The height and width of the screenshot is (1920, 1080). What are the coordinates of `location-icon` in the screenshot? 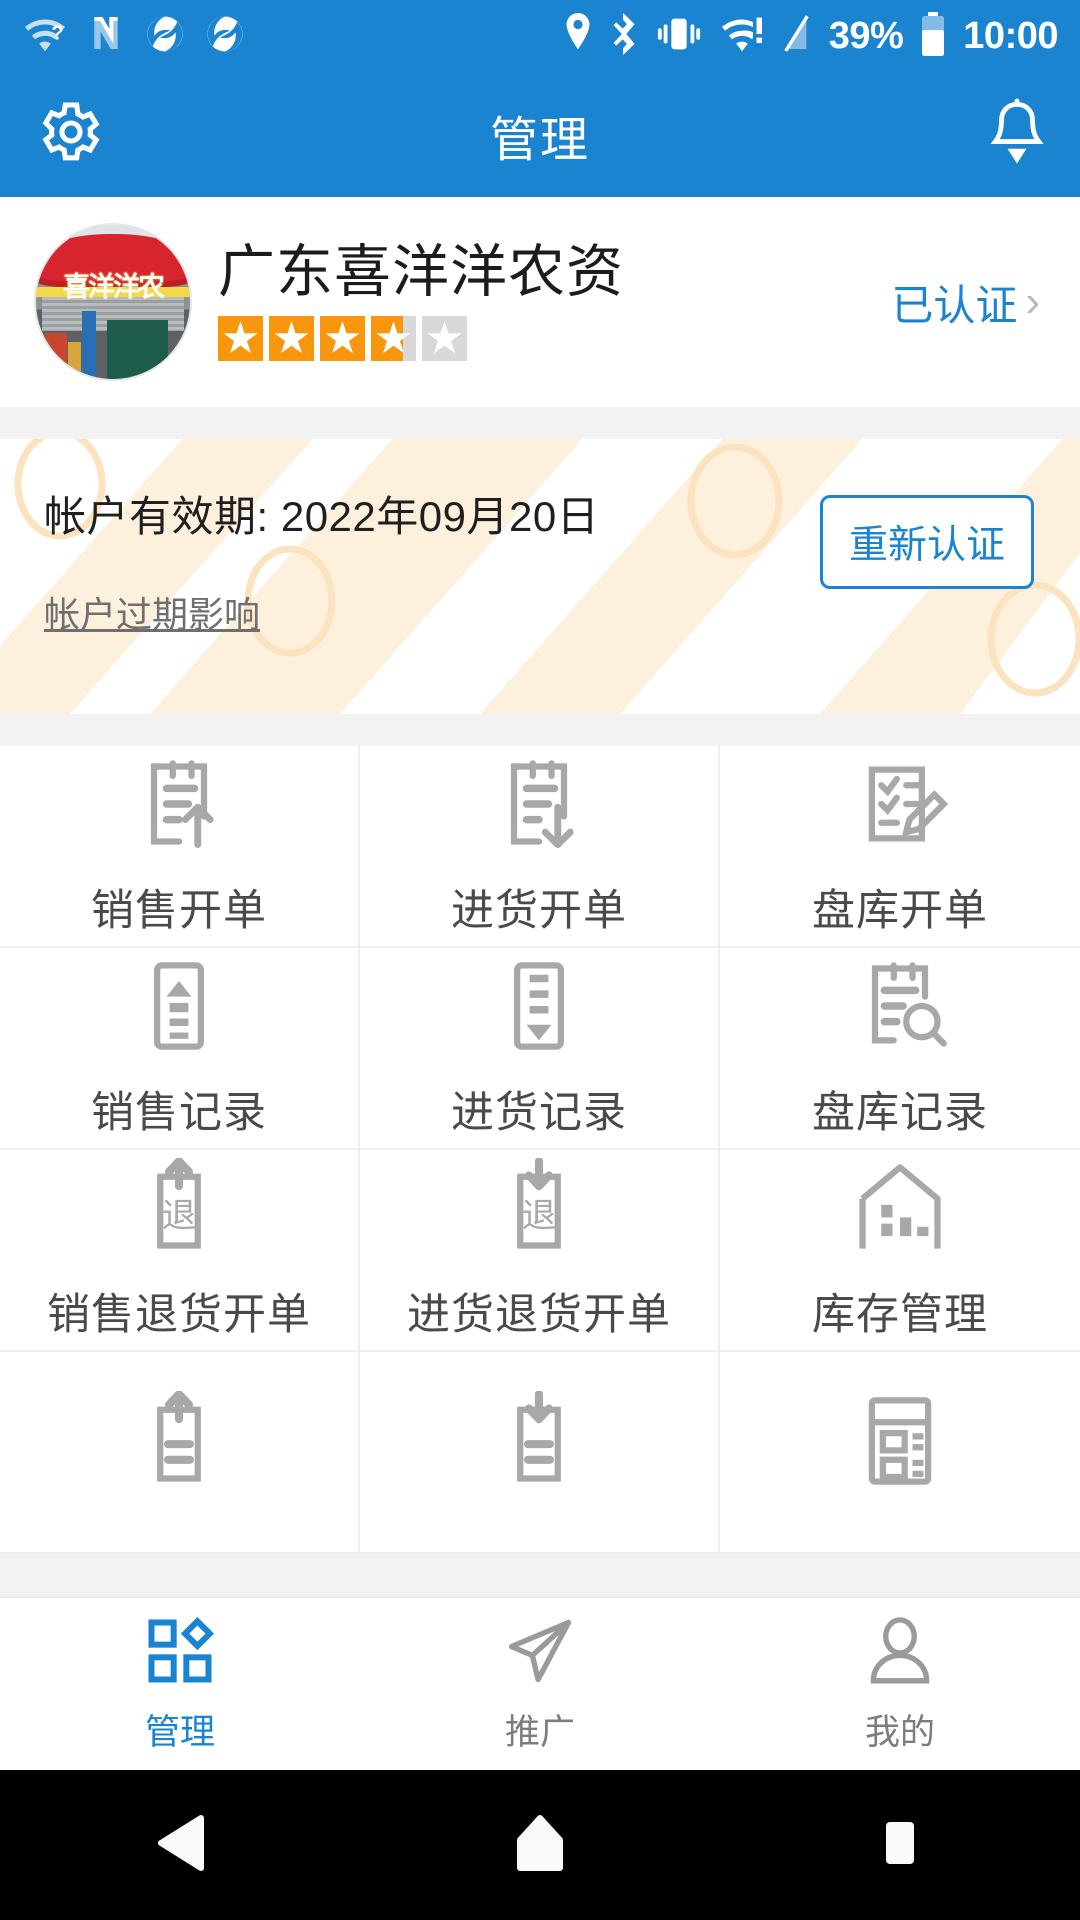 It's located at (578, 36).